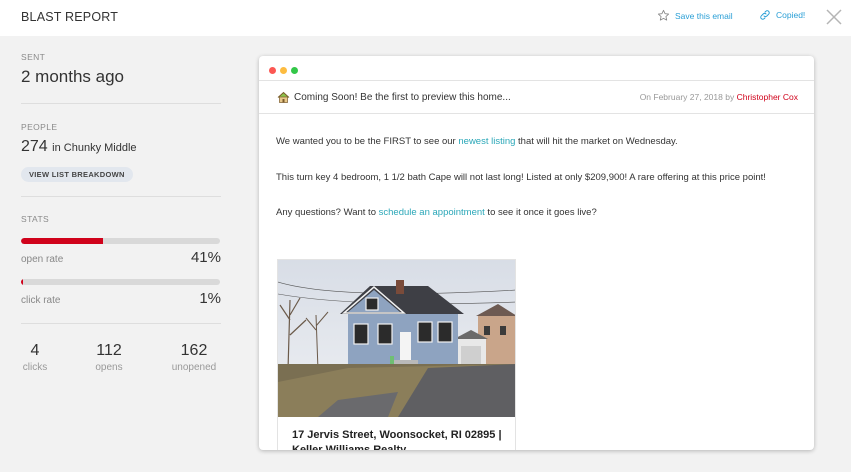 The image size is (851, 472). I want to click on sent-value: 2 months ago, so click(73, 76).